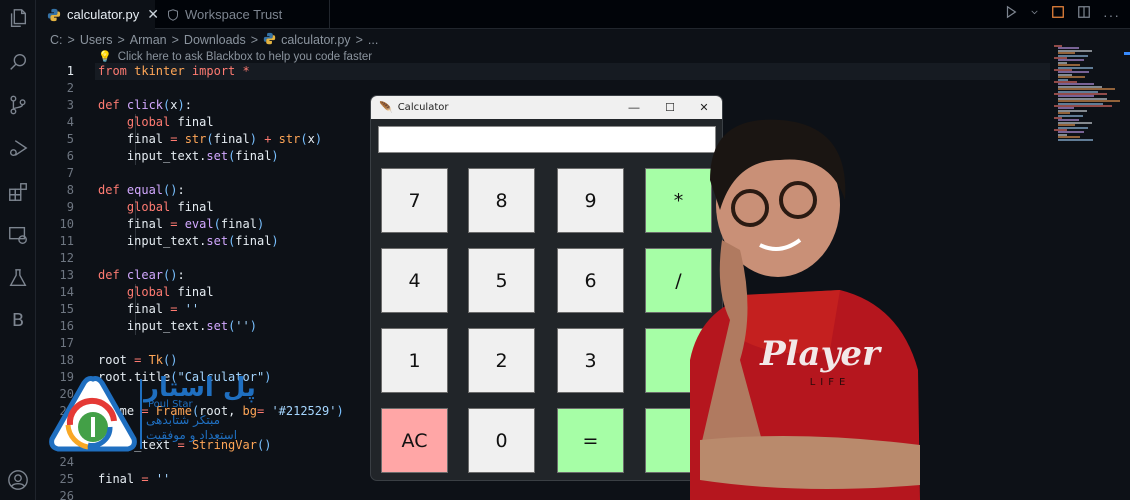  What do you see at coordinates (56, 40) in the screenshot?
I see `breadcrumb-item: C:` at bounding box center [56, 40].